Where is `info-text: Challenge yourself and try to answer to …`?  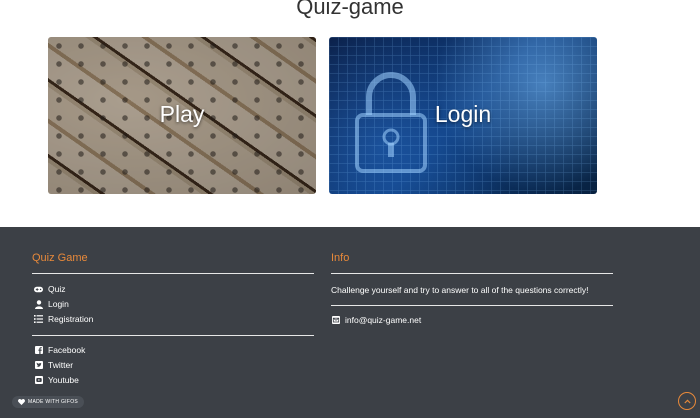 info-text: Challenge yourself and try to answer to … is located at coordinates (460, 290).